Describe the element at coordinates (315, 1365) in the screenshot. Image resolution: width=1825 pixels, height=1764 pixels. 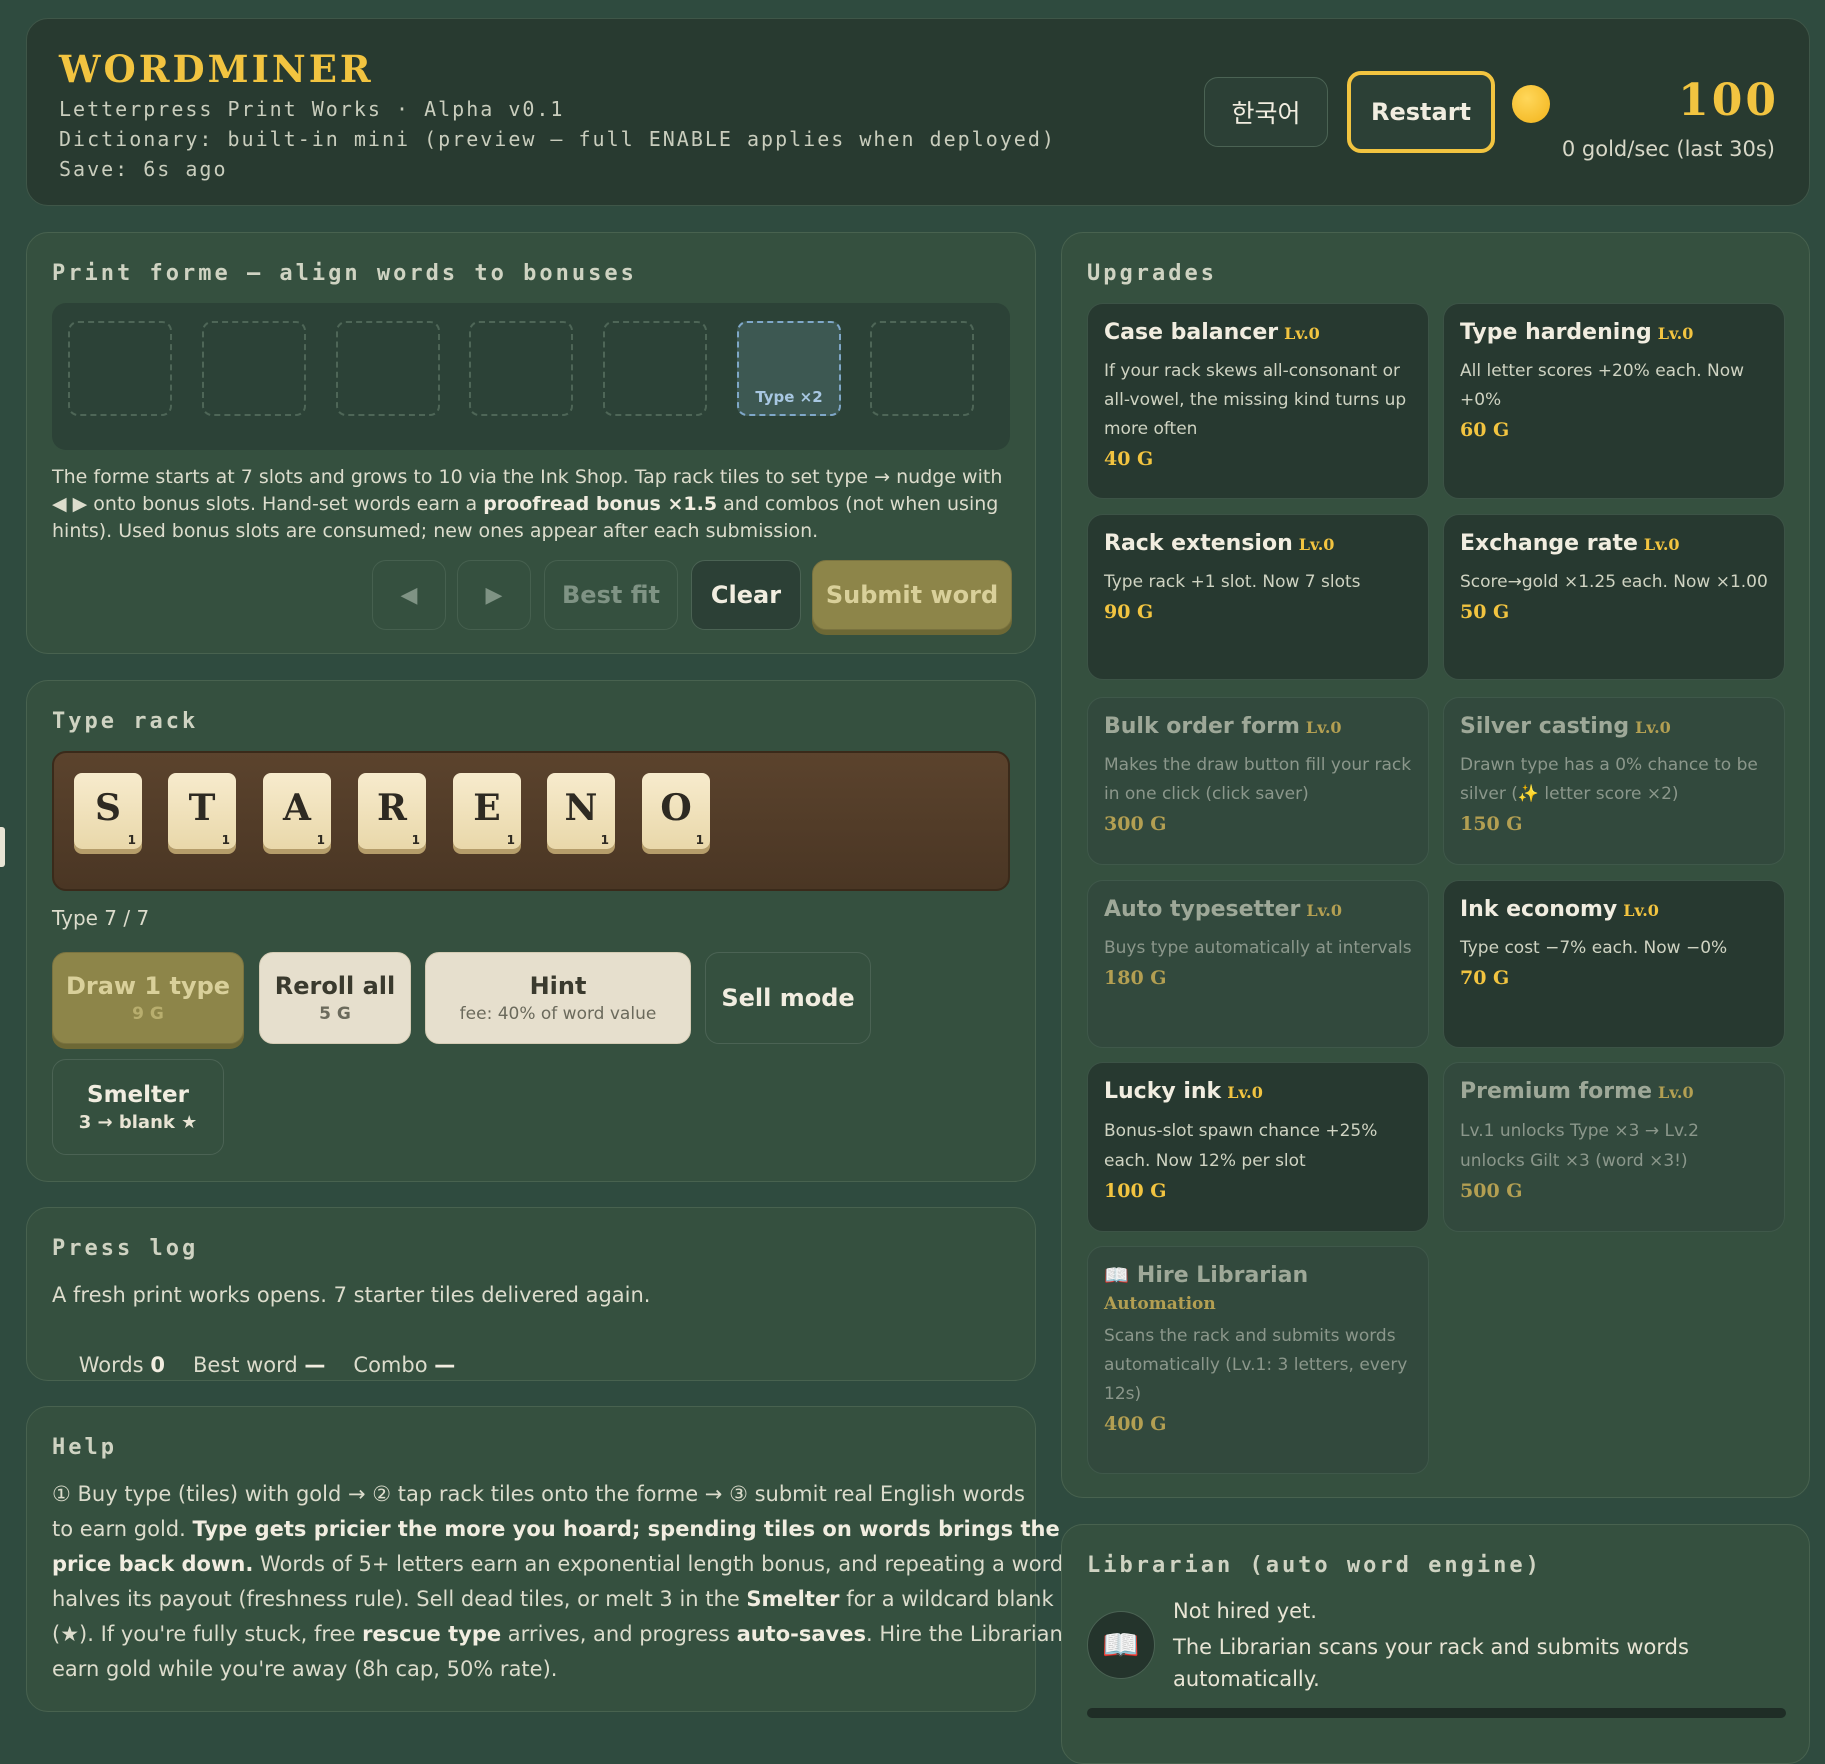
I see `best-word-value: —` at that location.